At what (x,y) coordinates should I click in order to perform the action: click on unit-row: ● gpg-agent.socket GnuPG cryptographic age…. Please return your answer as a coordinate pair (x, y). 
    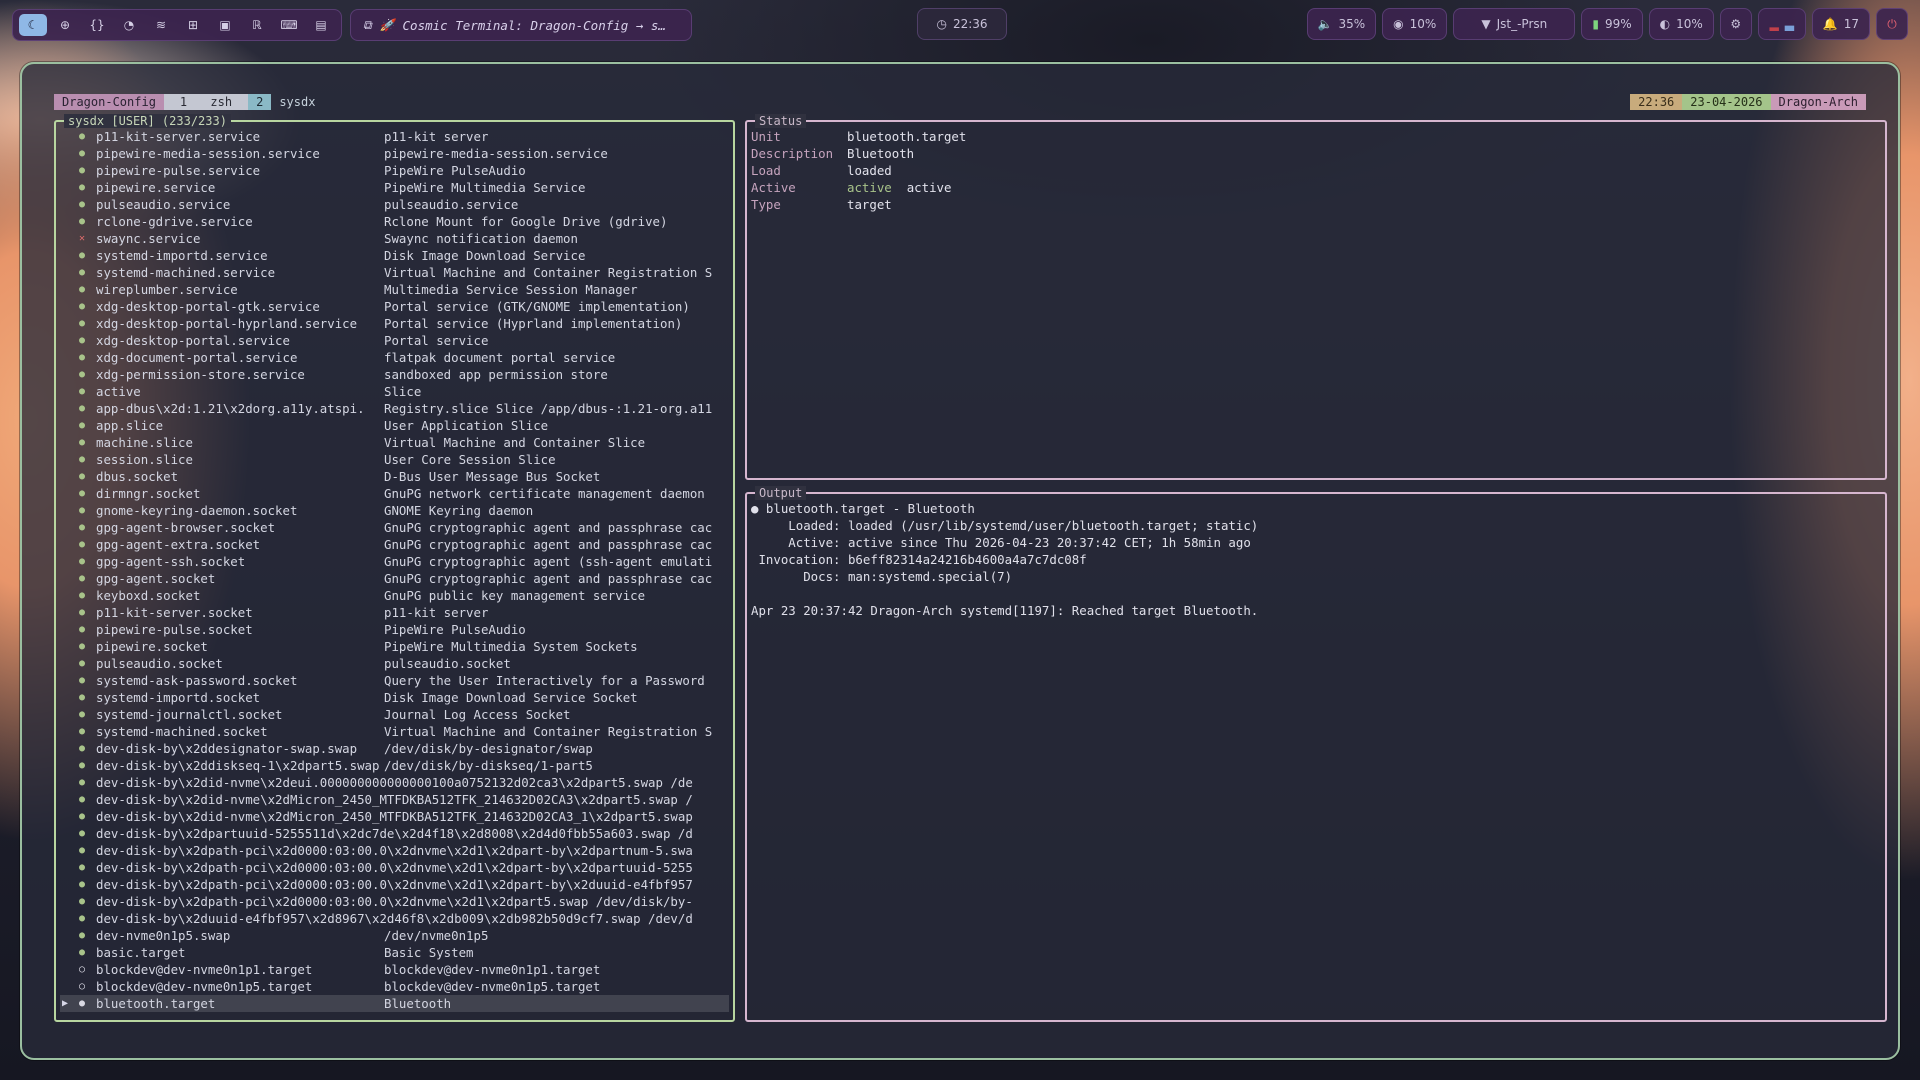
    Looking at the image, I should click on (394, 578).